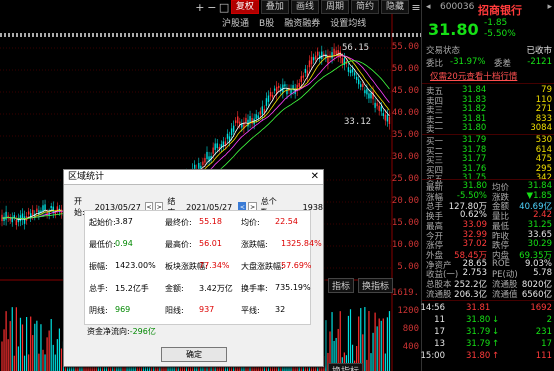  What do you see at coordinates (274, 7) in the screenshot?
I see `tab-diejia: 叠加` at bounding box center [274, 7].